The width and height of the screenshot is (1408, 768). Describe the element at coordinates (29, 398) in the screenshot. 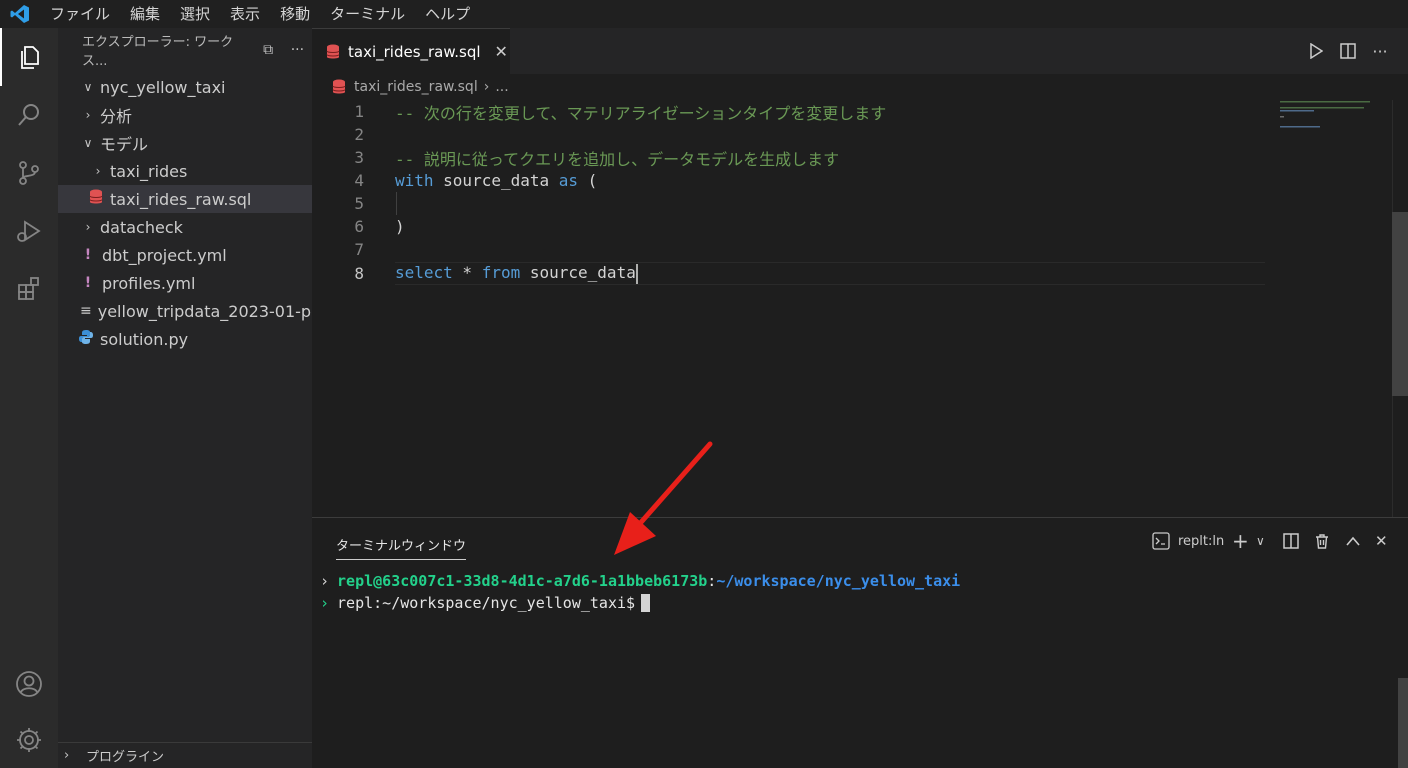

I see `activity-bar` at that location.